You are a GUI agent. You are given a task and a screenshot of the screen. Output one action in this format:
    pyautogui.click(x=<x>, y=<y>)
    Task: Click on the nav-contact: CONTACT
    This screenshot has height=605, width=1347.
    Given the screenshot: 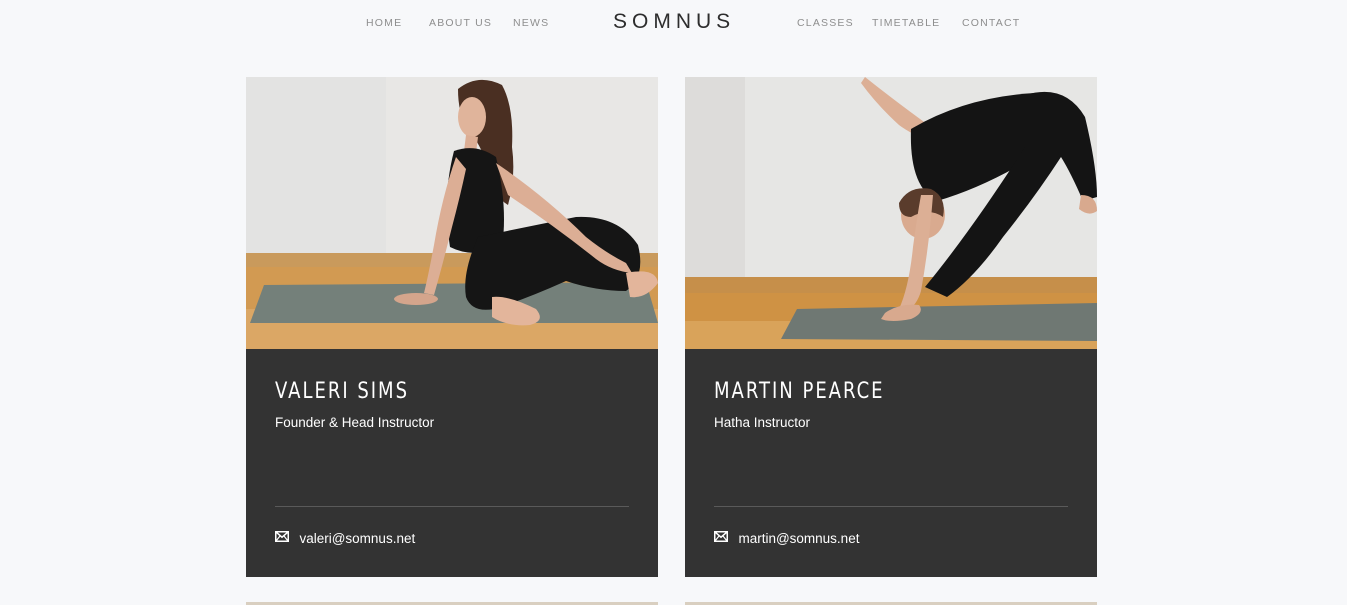 What is the action you would take?
    pyautogui.click(x=991, y=23)
    